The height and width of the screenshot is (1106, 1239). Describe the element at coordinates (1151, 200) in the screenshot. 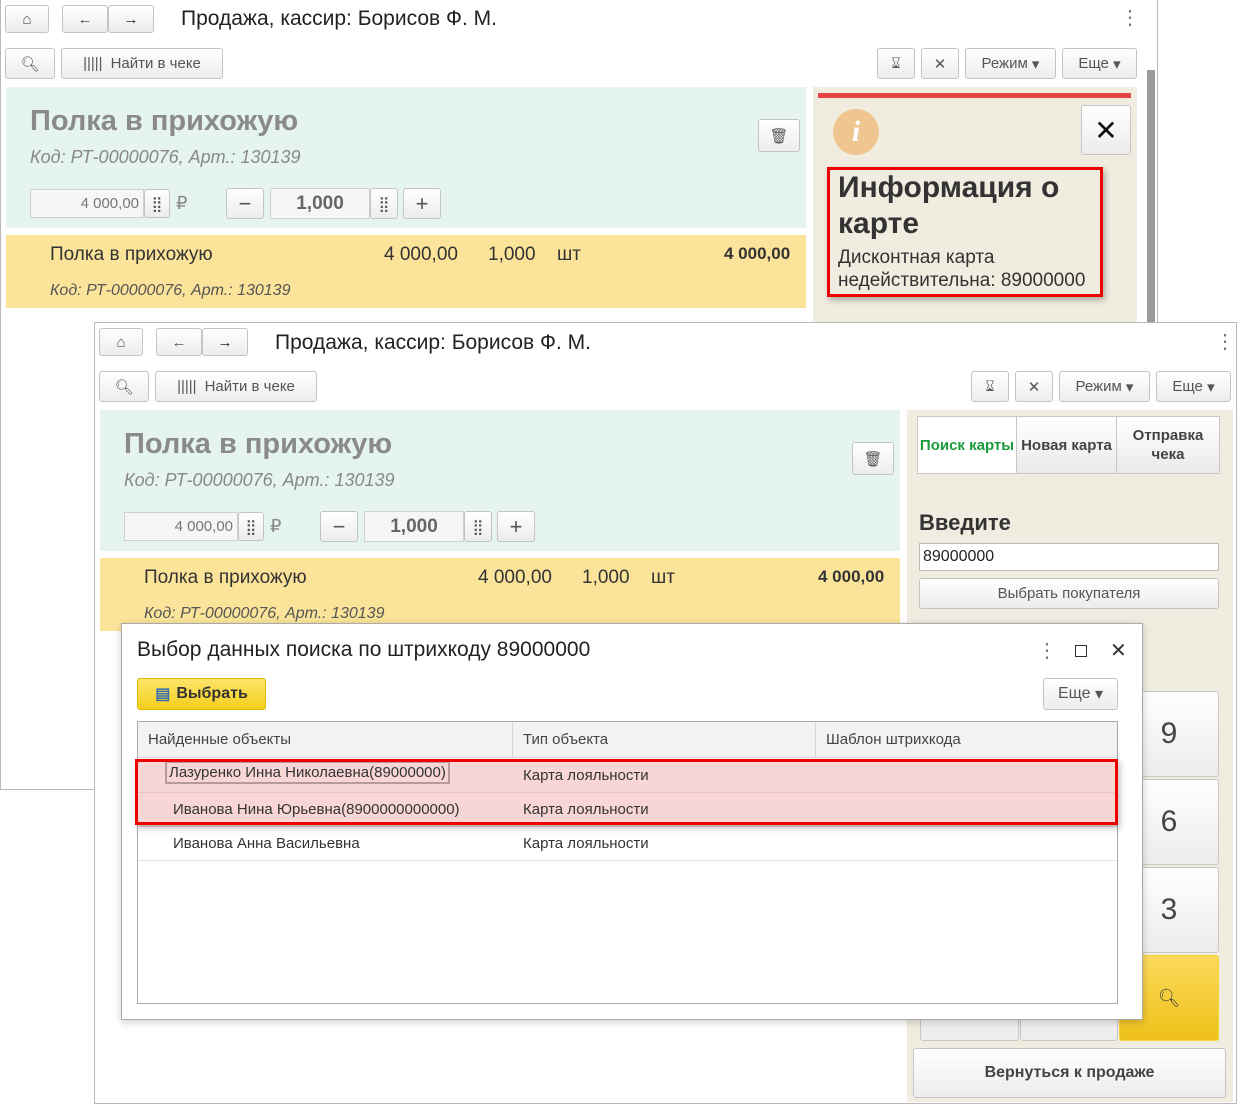

I see `scrollbar` at that location.